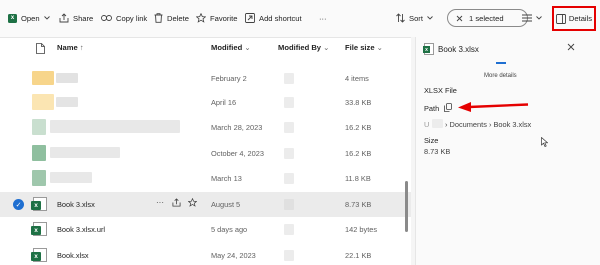 The width and height of the screenshot is (600, 265). What do you see at coordinates (76, 18) in the screenshot?
I see `share-button: Share` at bounding box center [76, 18].